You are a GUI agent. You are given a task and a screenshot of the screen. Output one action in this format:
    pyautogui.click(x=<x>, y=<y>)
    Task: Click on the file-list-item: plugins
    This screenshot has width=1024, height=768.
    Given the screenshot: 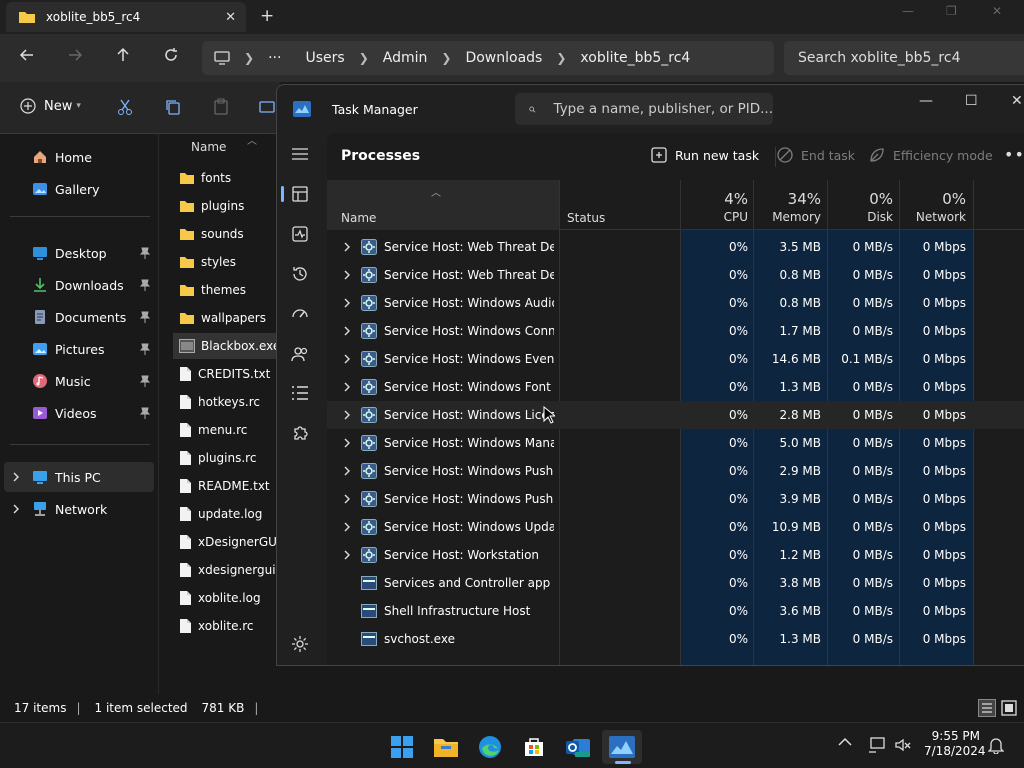 What is the action you would take?
    pyautogui.click(x=227, y=206)
    